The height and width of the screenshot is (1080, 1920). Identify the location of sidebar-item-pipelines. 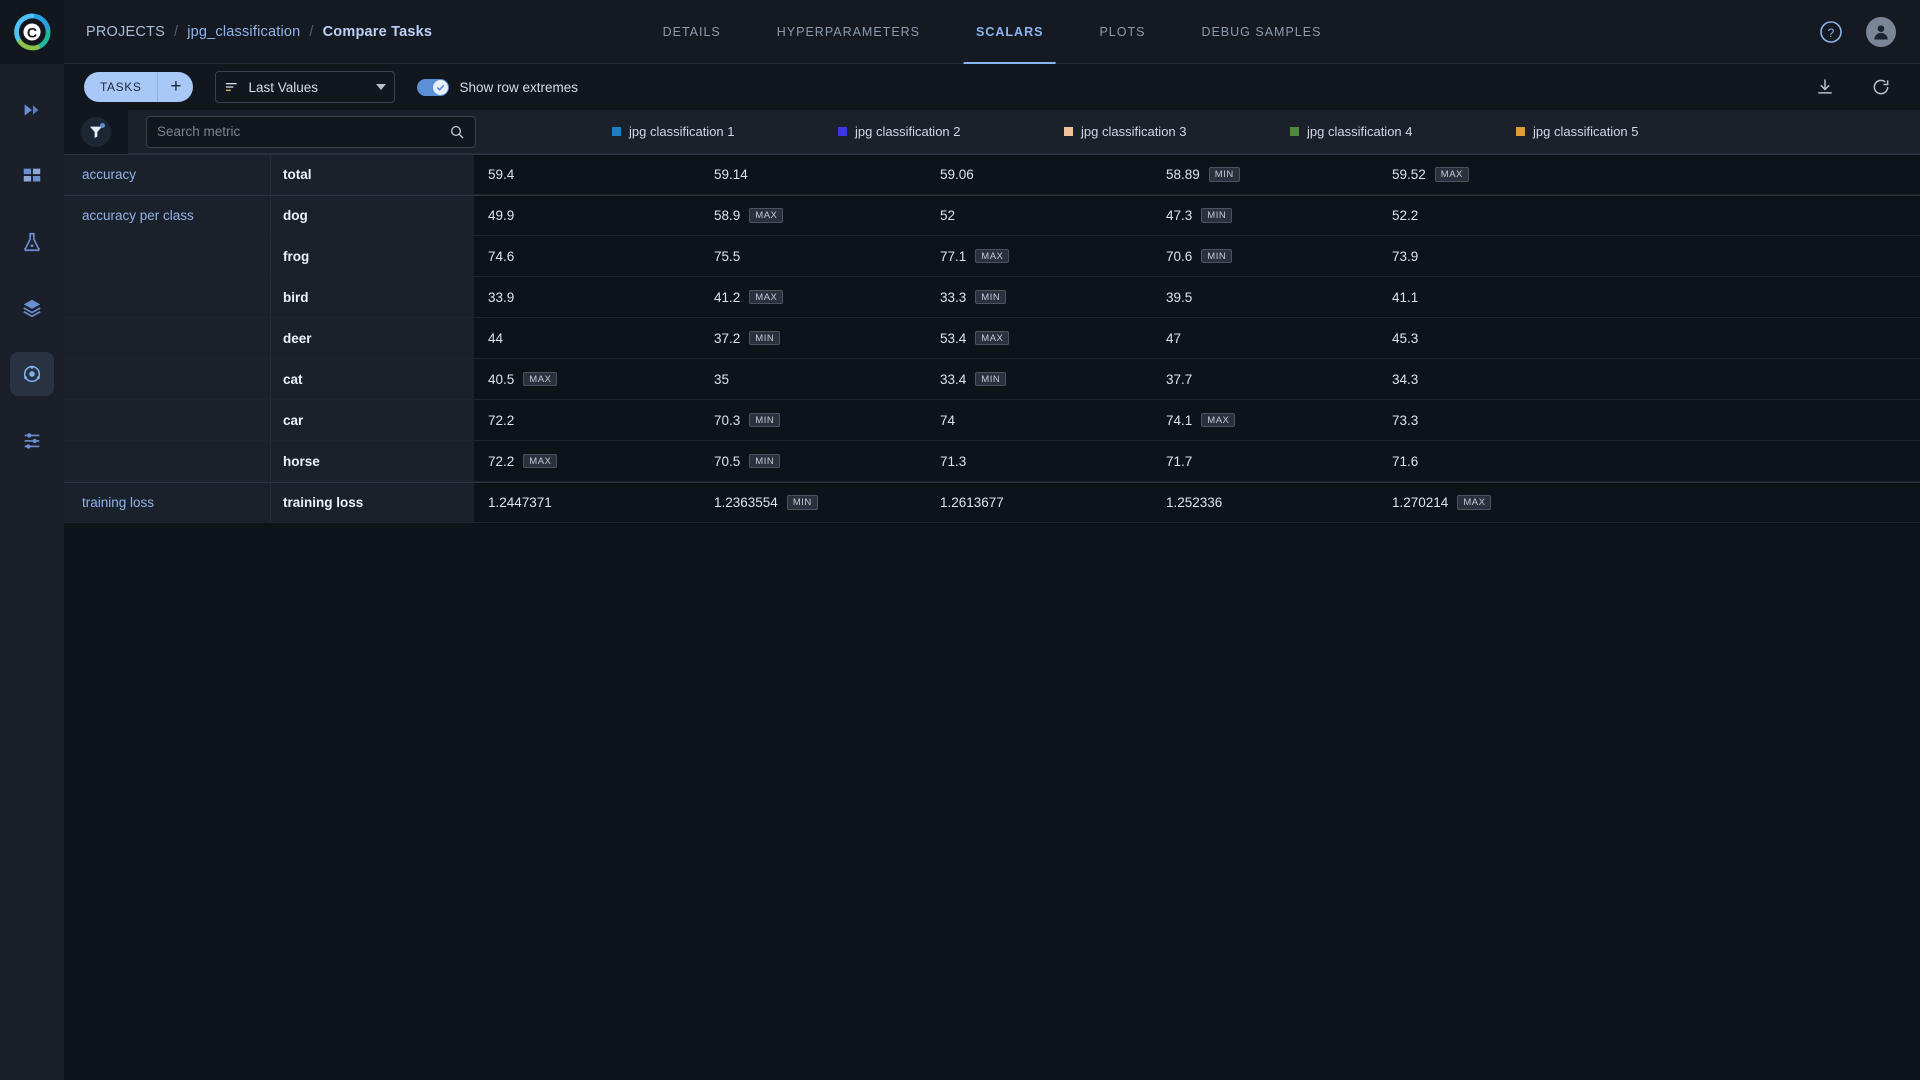
(32, 110).